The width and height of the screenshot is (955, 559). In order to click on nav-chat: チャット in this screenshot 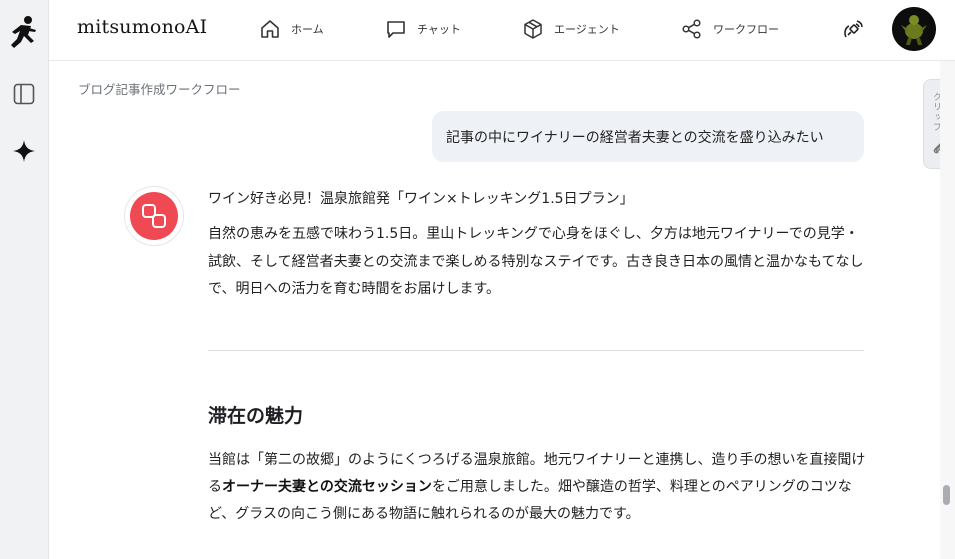, I will do `click(423, 29)`.